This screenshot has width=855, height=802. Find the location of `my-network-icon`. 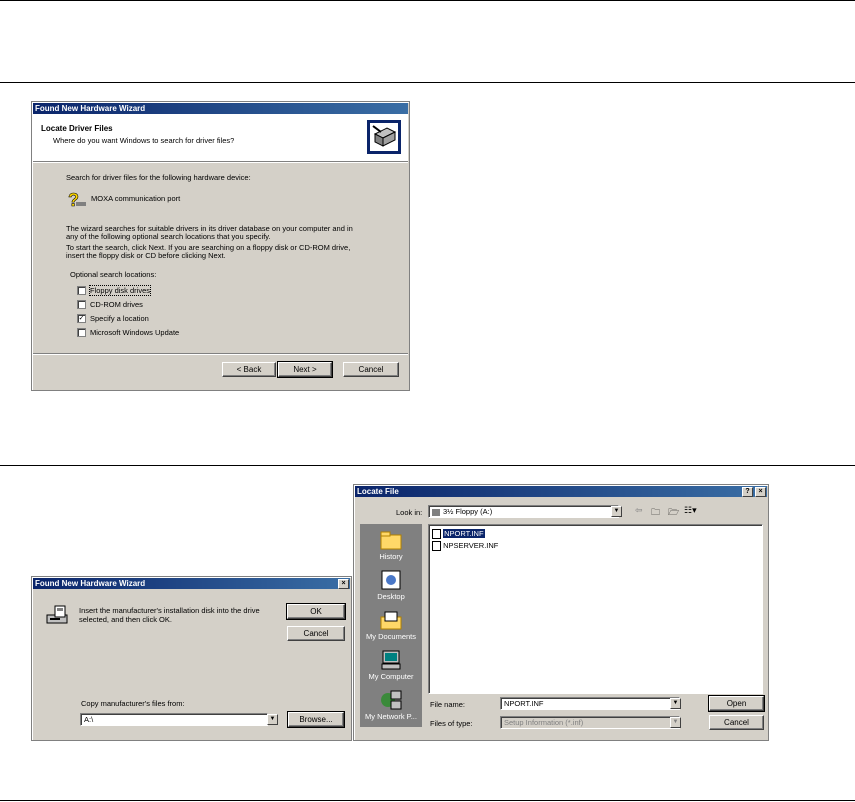

my-network-icon is located at coordinates (391, 700).